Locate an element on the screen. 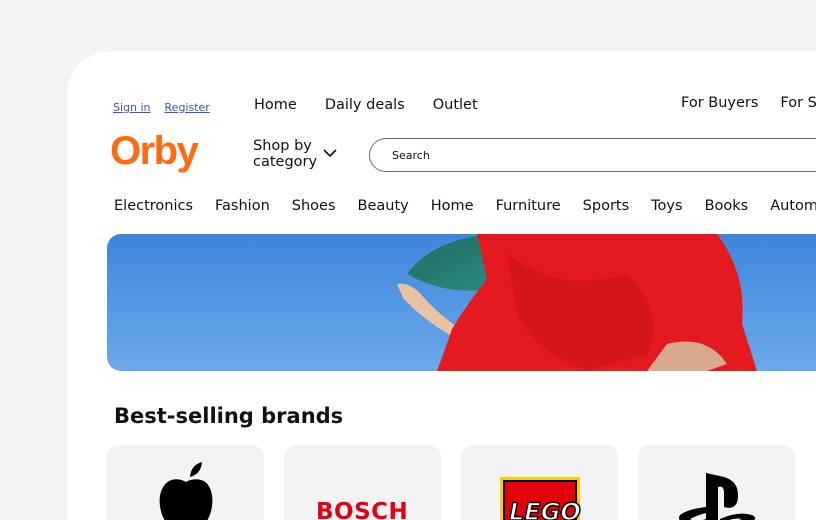  category-automotive: Automotive is located at coordinates (793, 206).